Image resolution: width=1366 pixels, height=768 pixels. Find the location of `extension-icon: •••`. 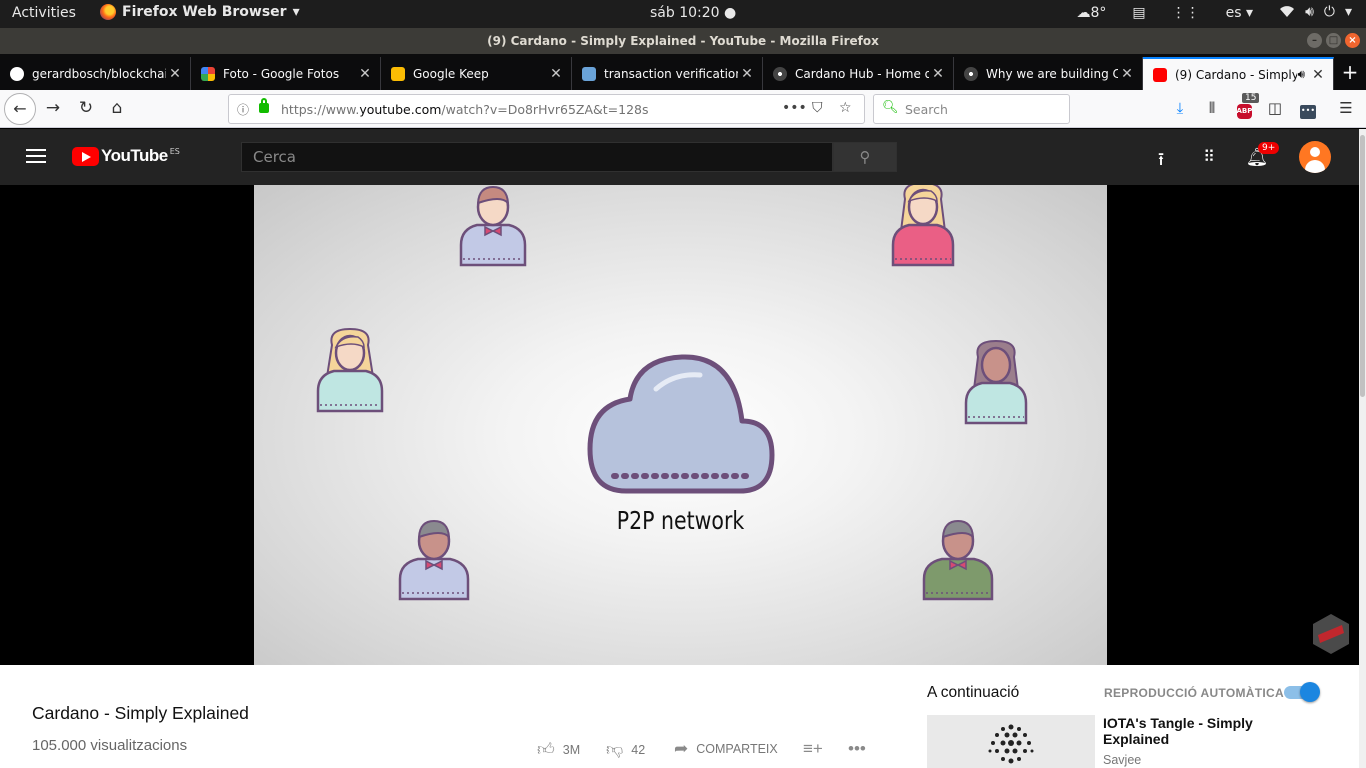

extension-icon: ••• is located at coordinates (1308, 109).